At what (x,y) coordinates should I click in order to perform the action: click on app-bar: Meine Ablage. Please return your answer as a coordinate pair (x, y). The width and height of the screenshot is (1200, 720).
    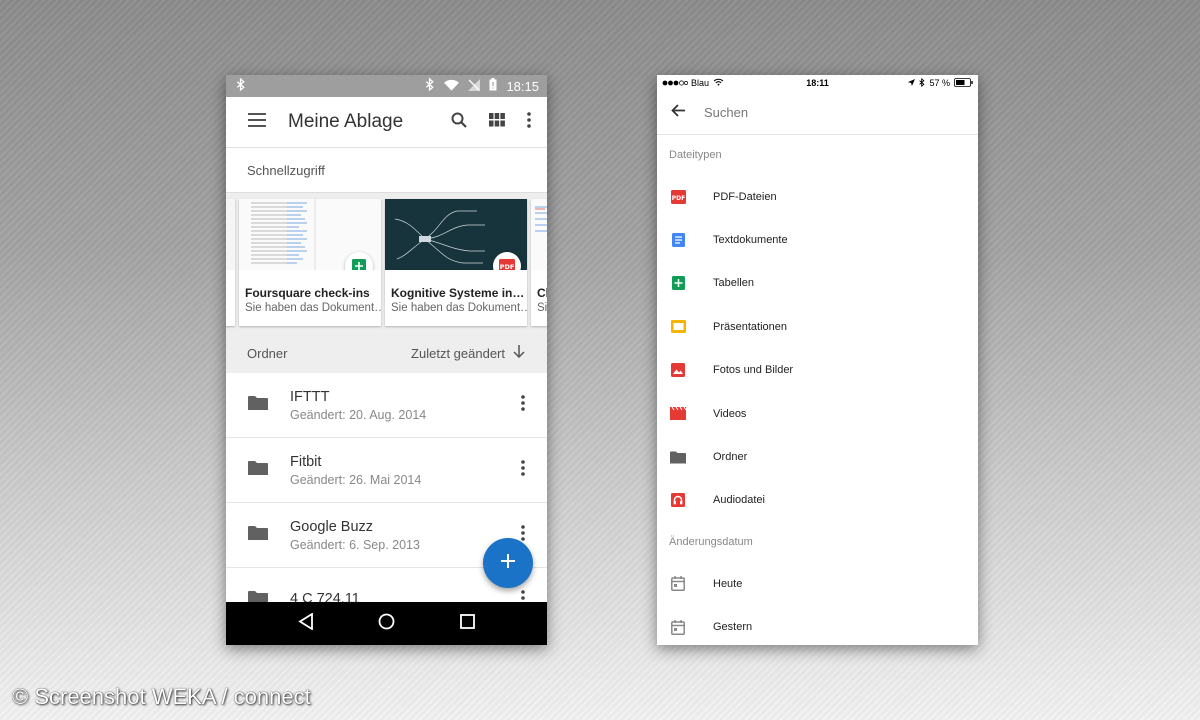
    Looking at the image, I should click on (386, 122).